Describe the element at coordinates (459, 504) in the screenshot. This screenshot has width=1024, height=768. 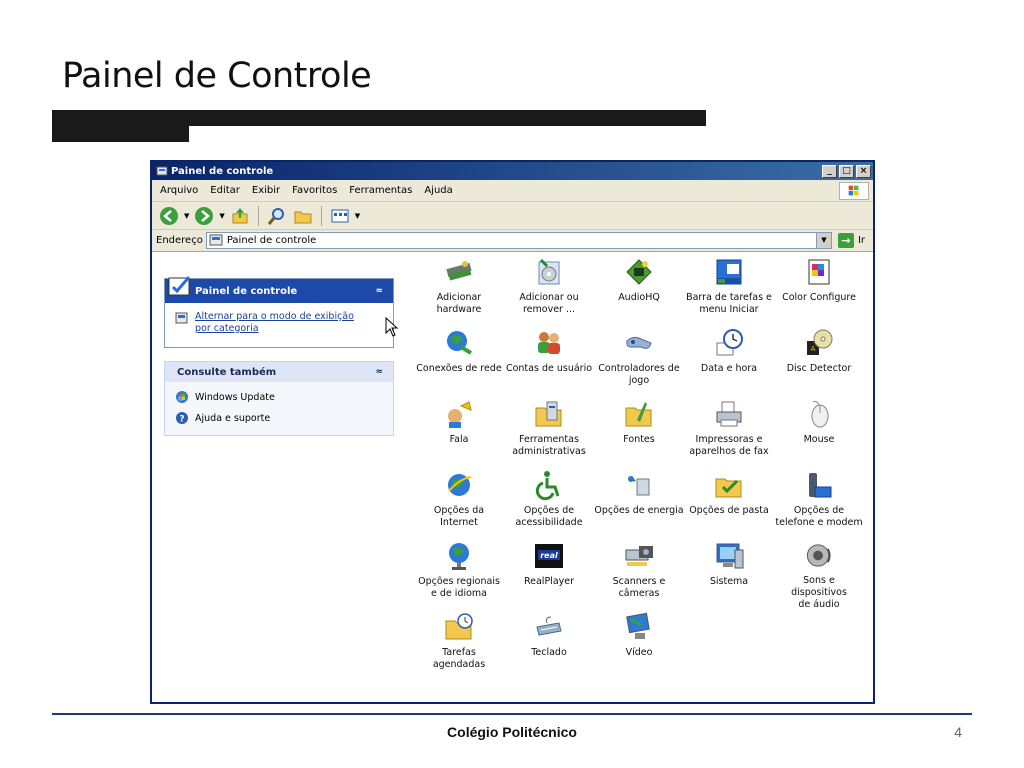
I see `item-internet-options: Opções da Internet` at that location.